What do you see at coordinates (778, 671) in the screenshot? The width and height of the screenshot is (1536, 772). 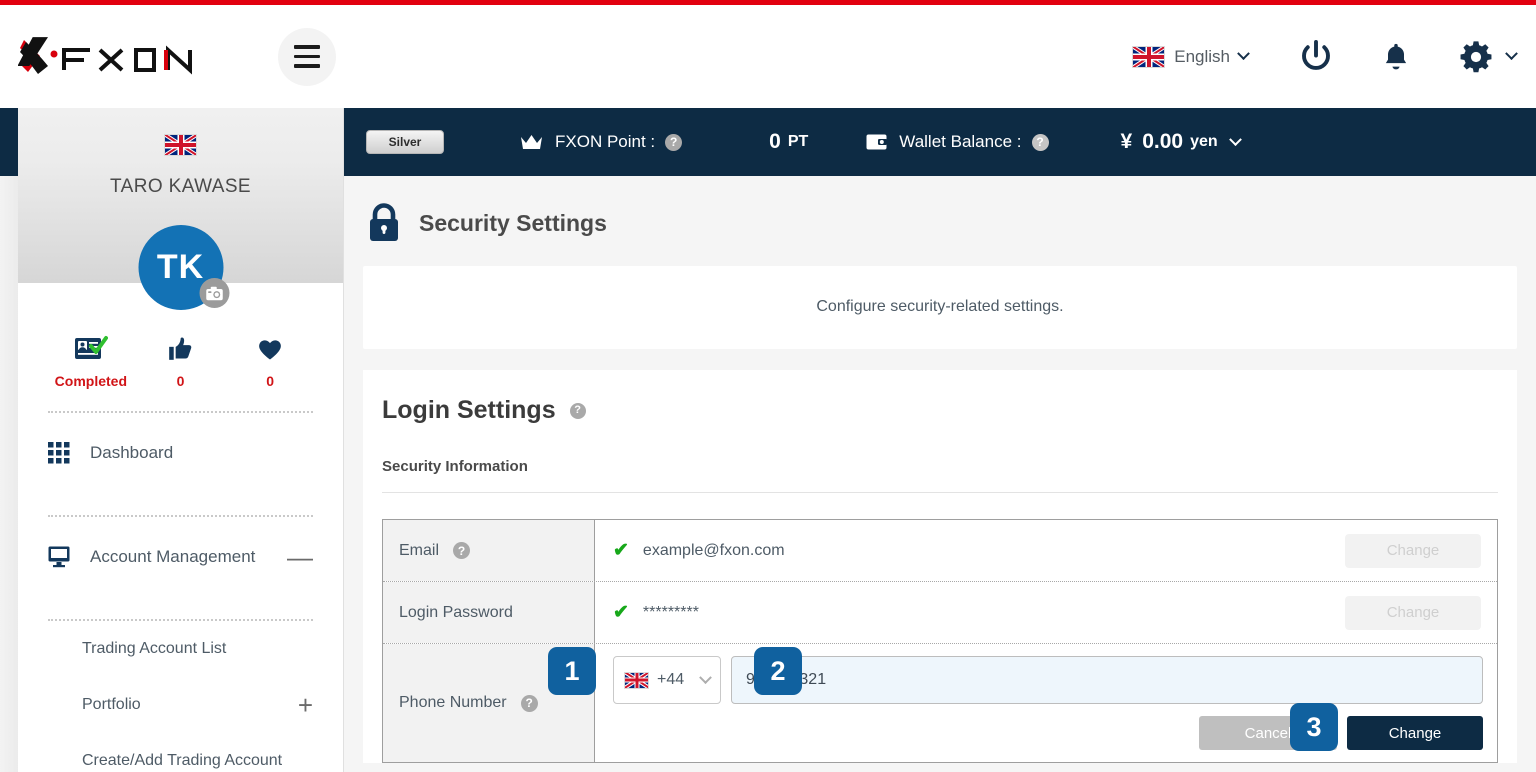 I see `step-badge-2: 2` at bounding box center [778, 671].